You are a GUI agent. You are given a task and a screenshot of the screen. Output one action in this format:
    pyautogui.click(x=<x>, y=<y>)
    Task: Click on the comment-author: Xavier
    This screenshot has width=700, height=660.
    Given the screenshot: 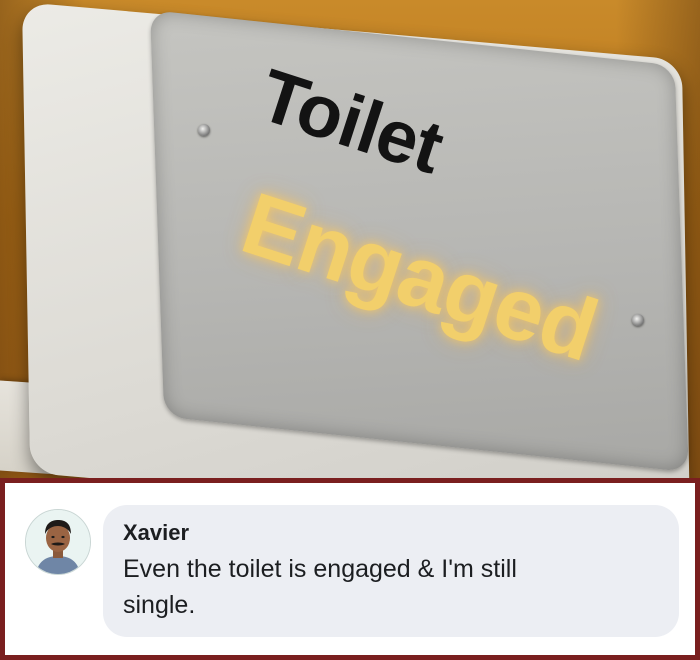 What is the action you would take?
    pyautogui.click(x=391, y=533)
    